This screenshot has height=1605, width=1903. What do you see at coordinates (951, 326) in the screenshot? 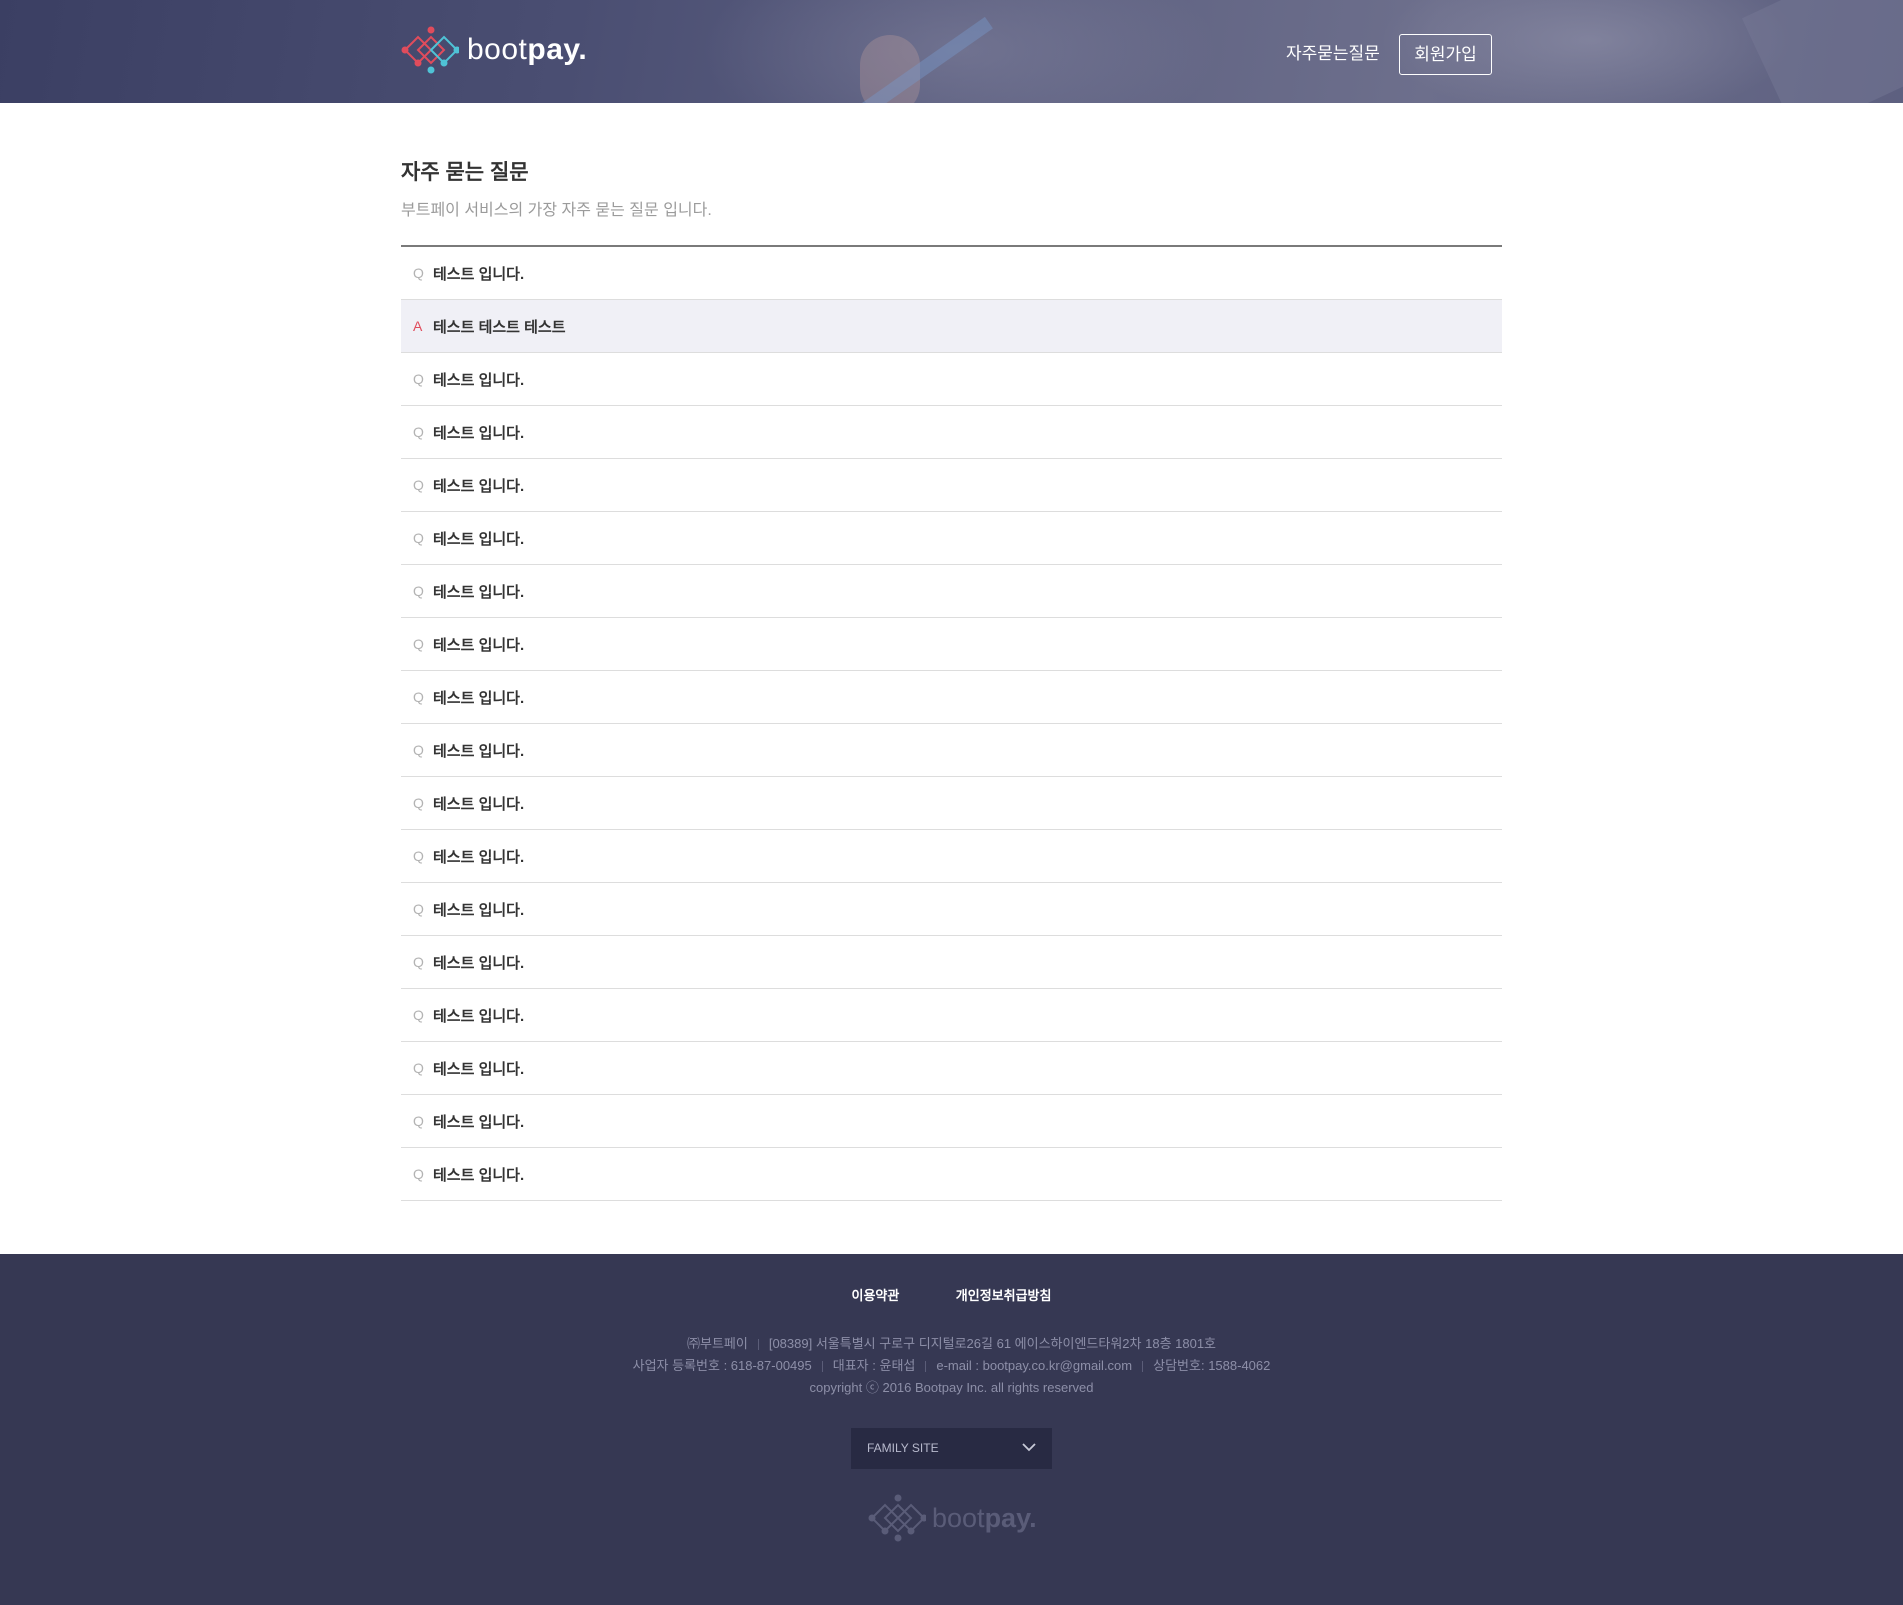
I see `faq-answer: A 테스트 테스트 테스트` at bounding box center [951, 326].